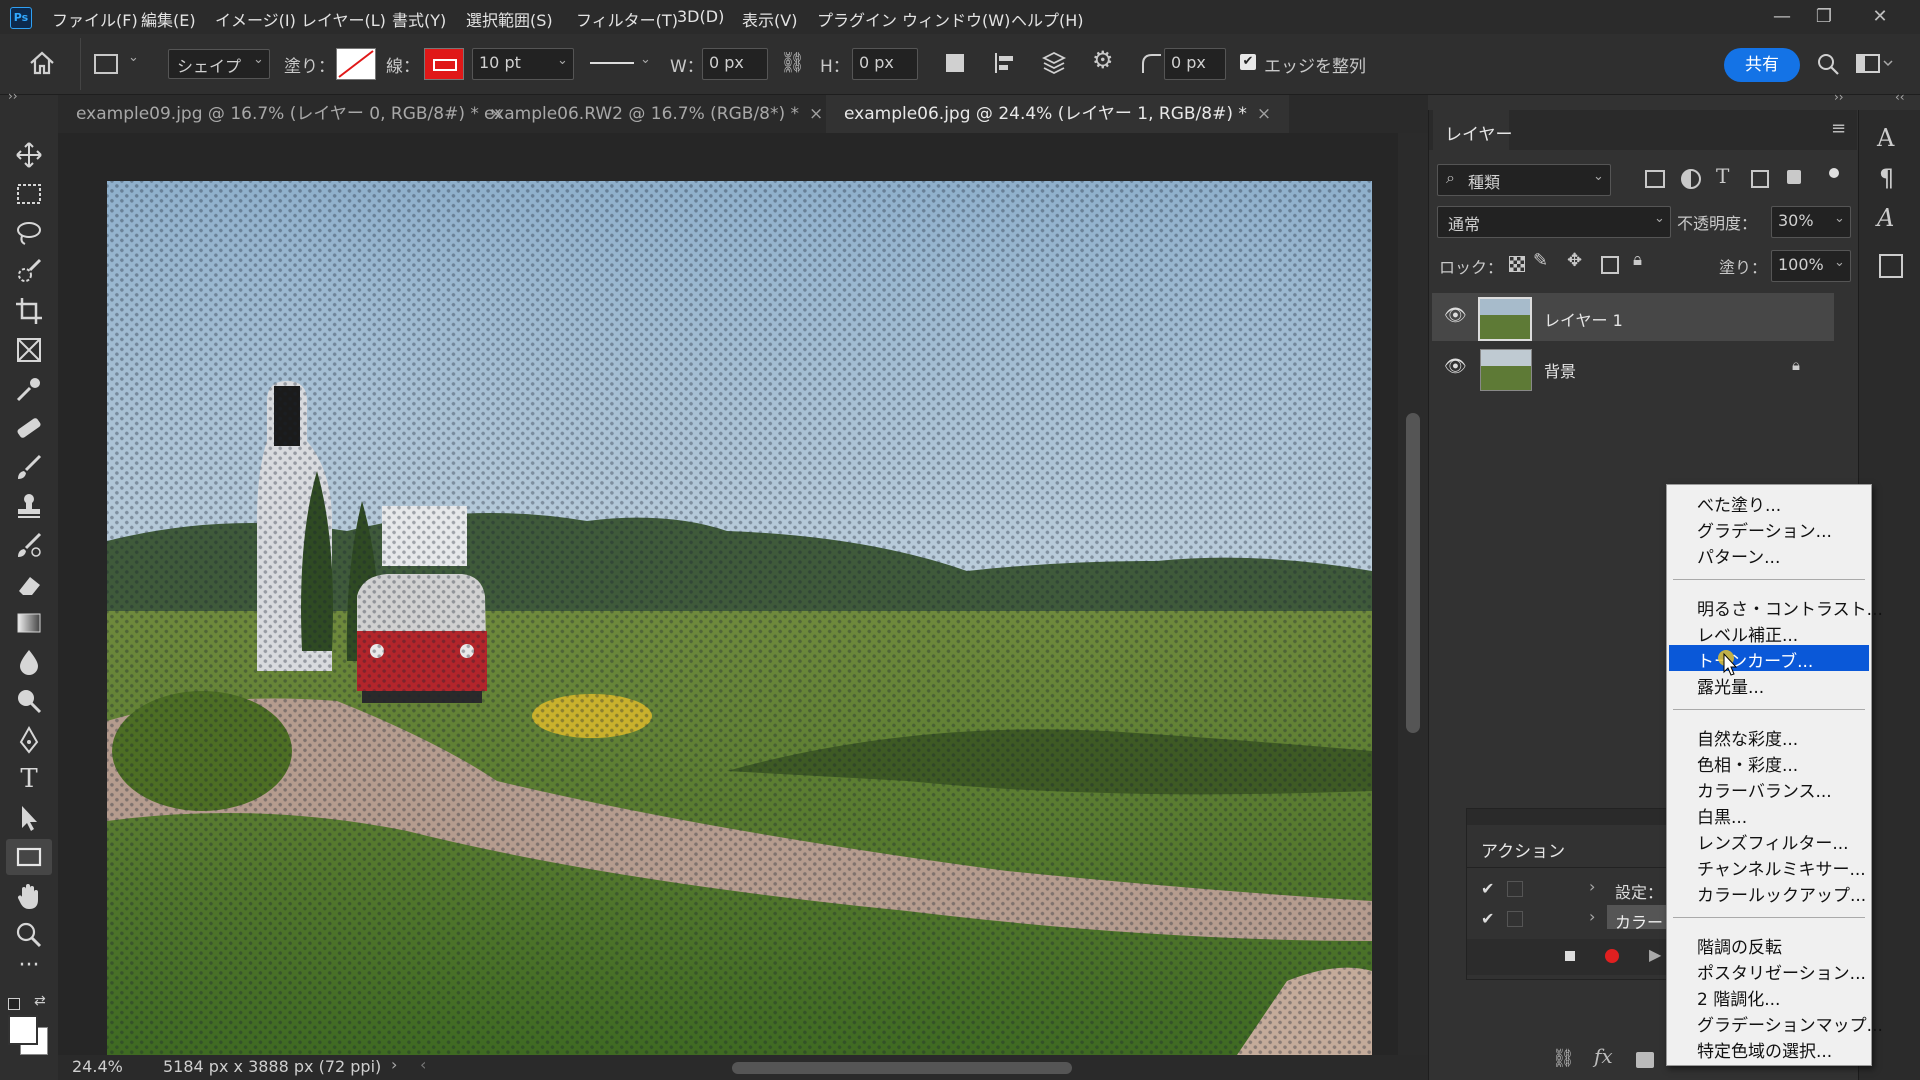  I want to click on menu-layer: レイヤー(L), so click(343, 19).